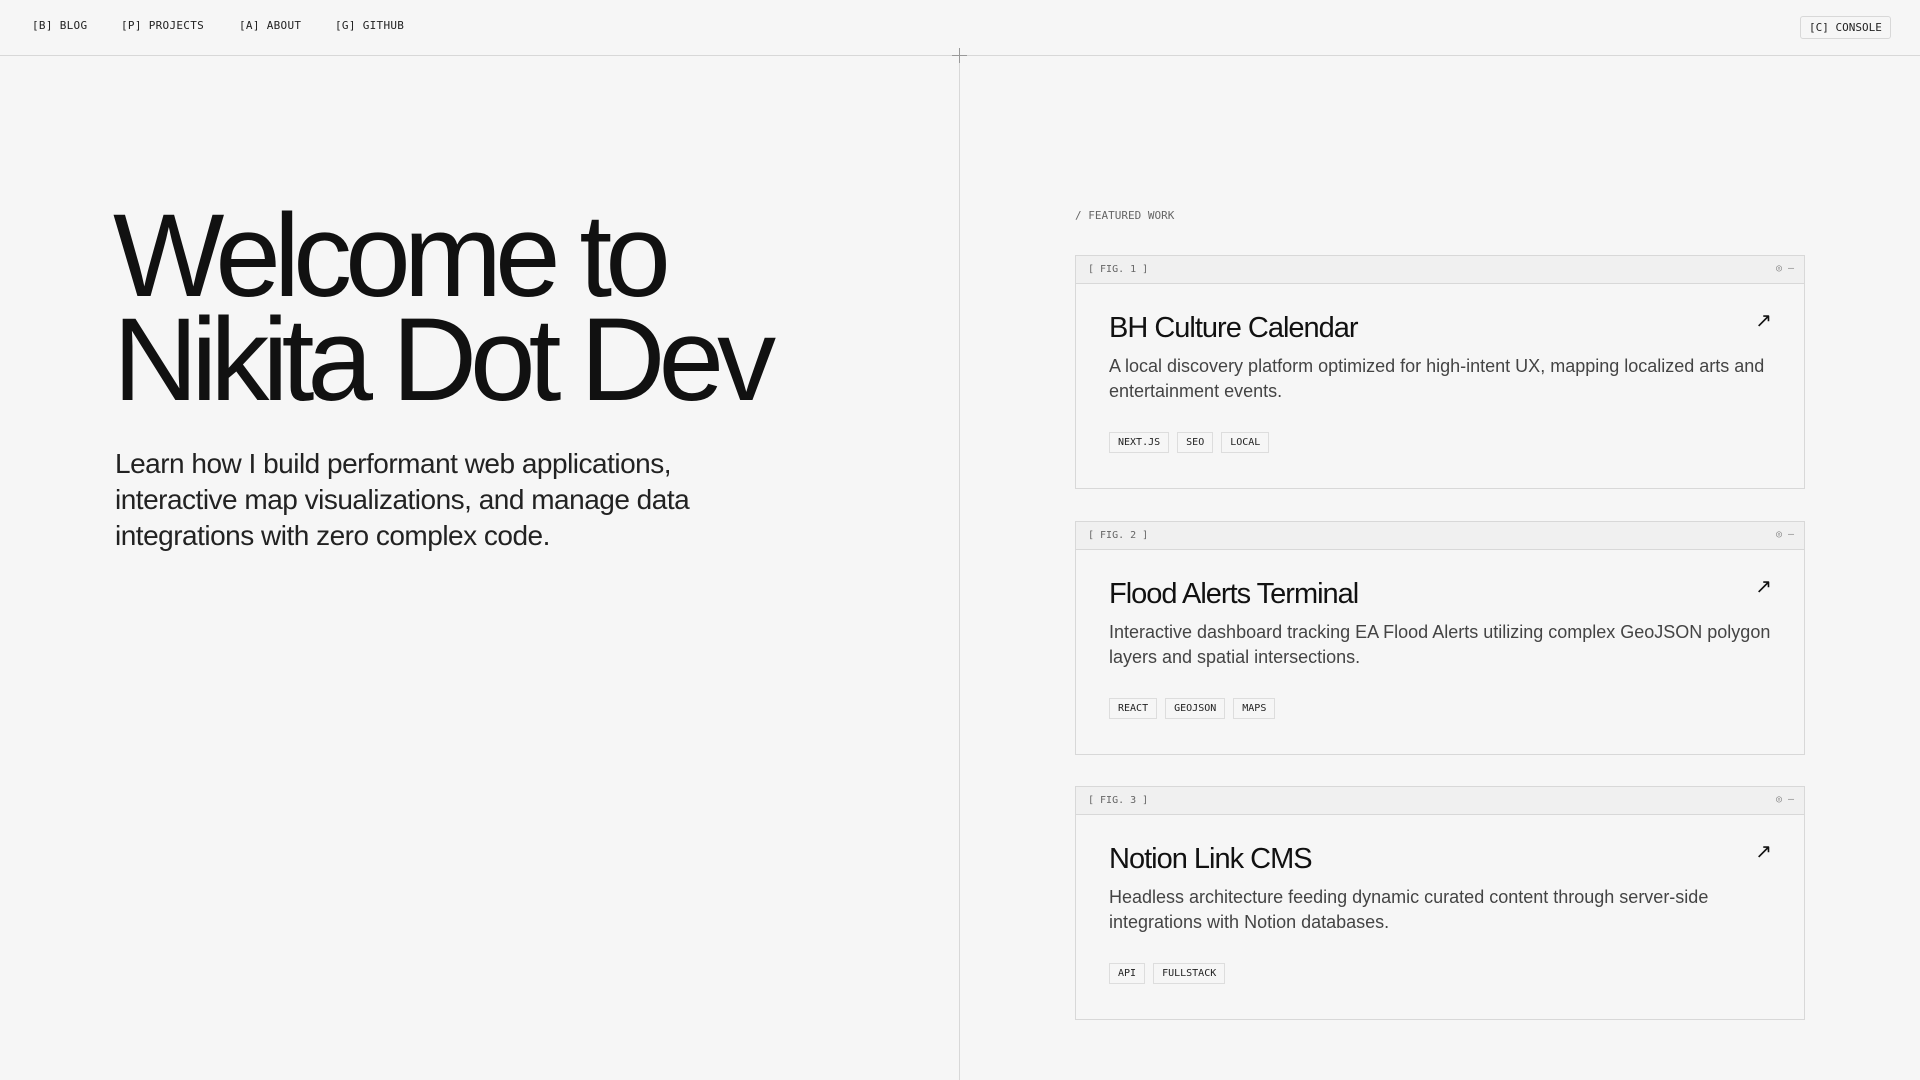 The height and width of the screenshot is (1080, 1920). Describe the element at coordinates (959, 55) in the screenshot. I see `crosshair-icon` at that location.